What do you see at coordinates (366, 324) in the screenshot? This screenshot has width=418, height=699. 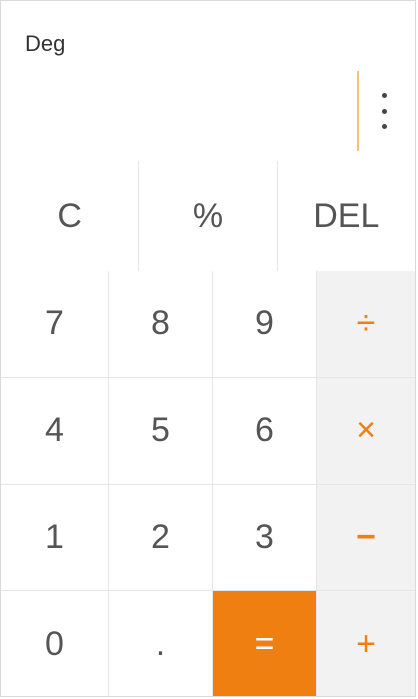 I see `divide-button: ÷` at bounding box center [366, 324].